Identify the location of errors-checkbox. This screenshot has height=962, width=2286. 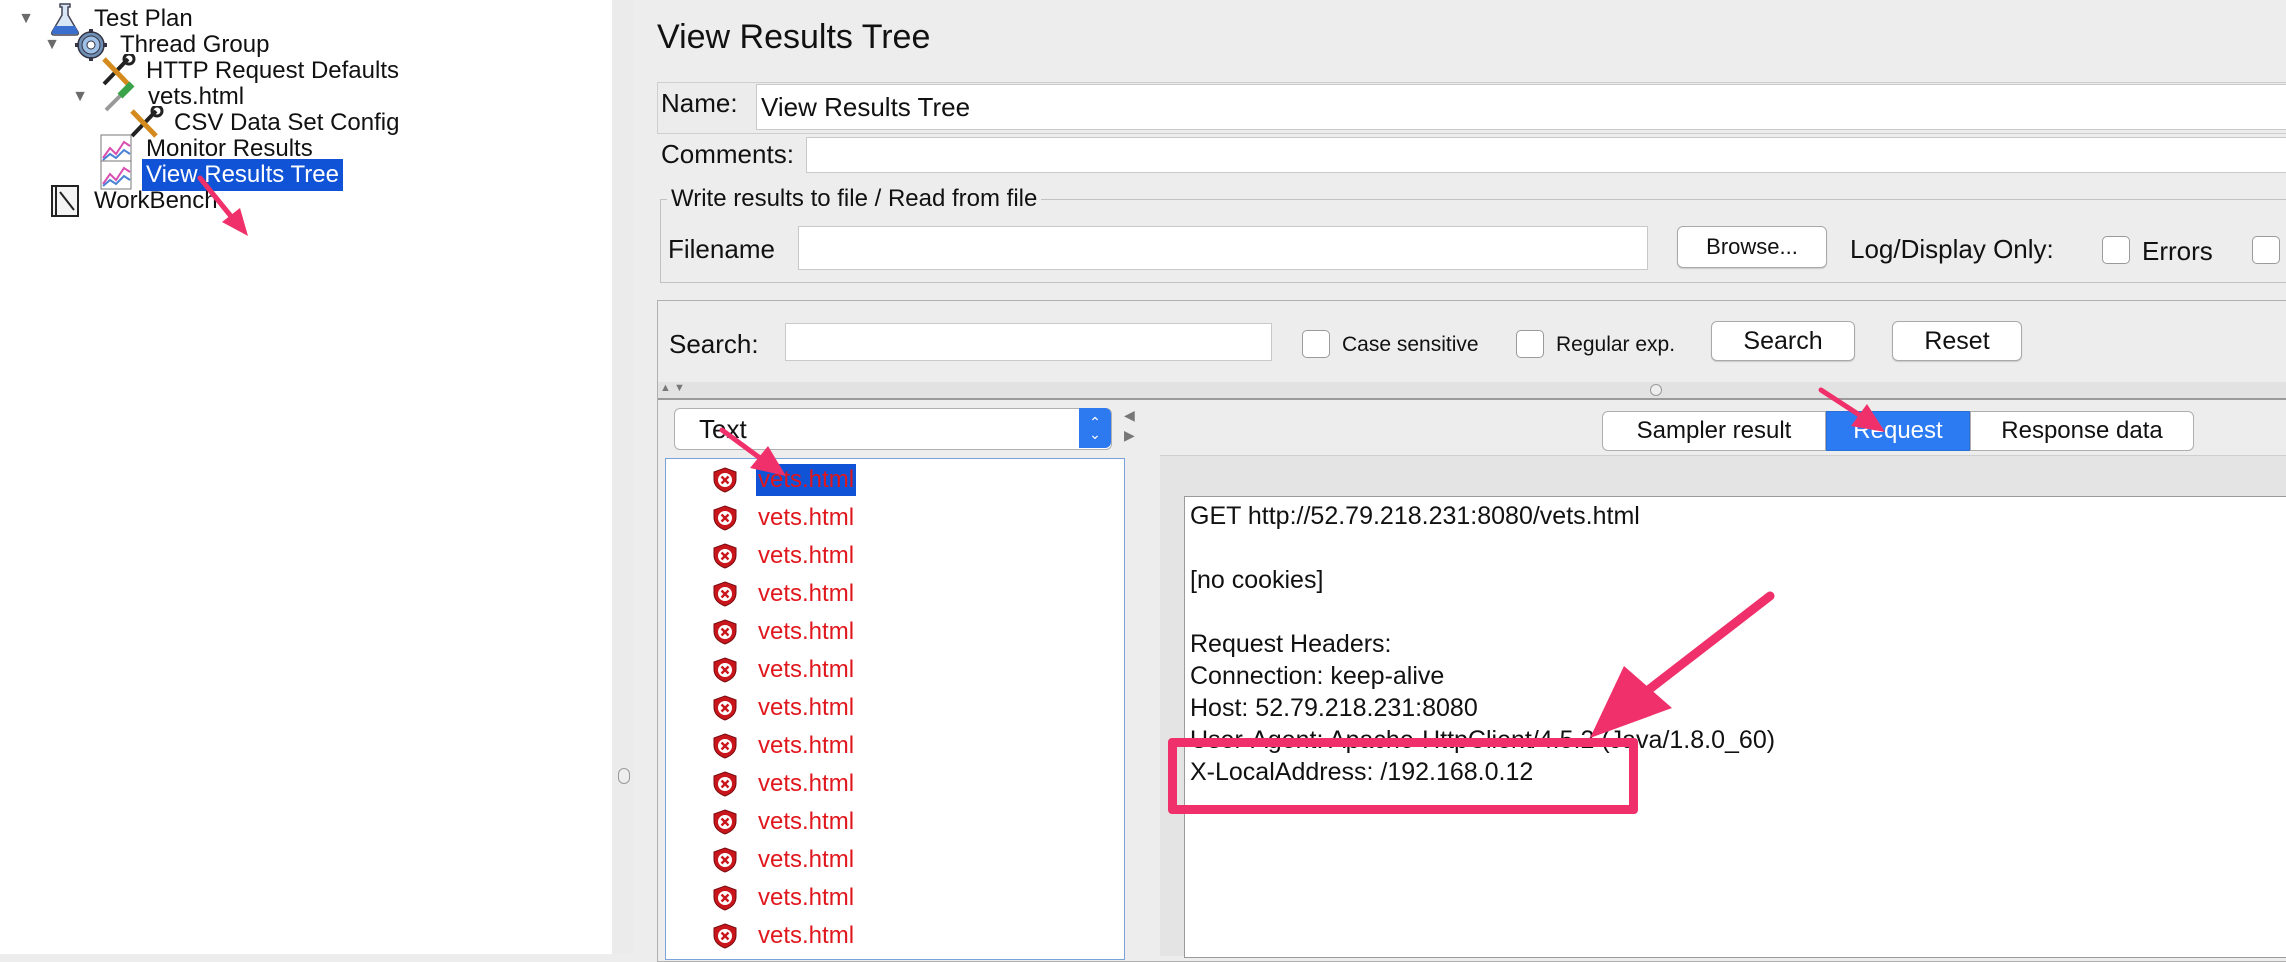
(2116, 250).